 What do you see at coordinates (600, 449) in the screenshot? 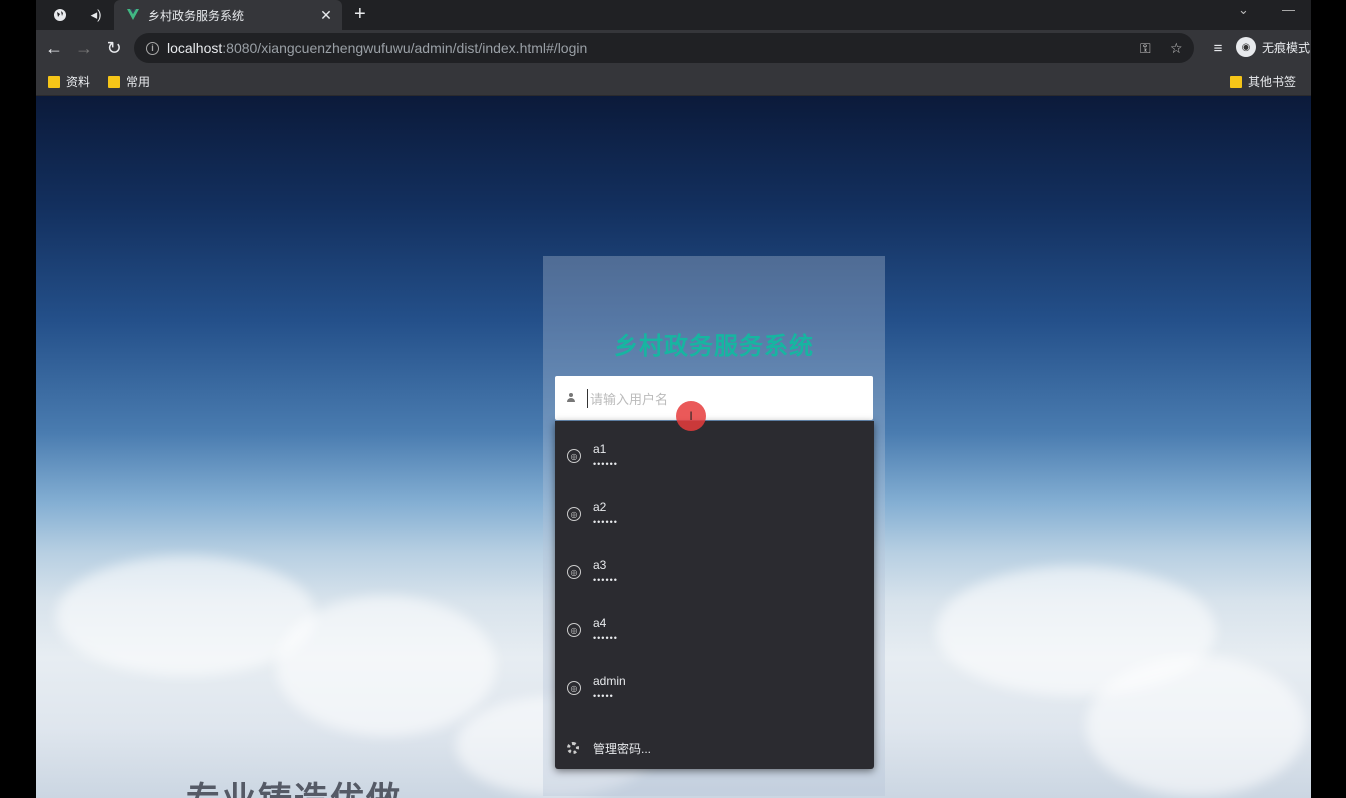
I see `autofill-username: a1` at bounding box center [600, 449].